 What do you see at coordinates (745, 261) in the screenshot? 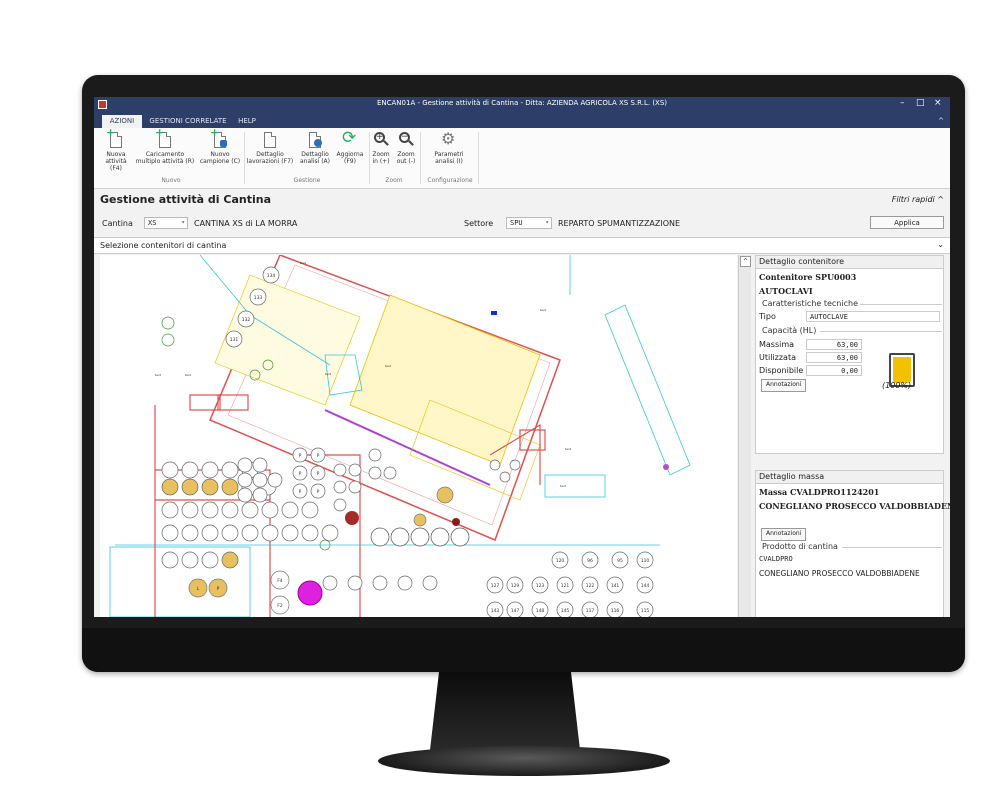
I see `scroll-up-icon: ^` at bounding box center [745, 261].